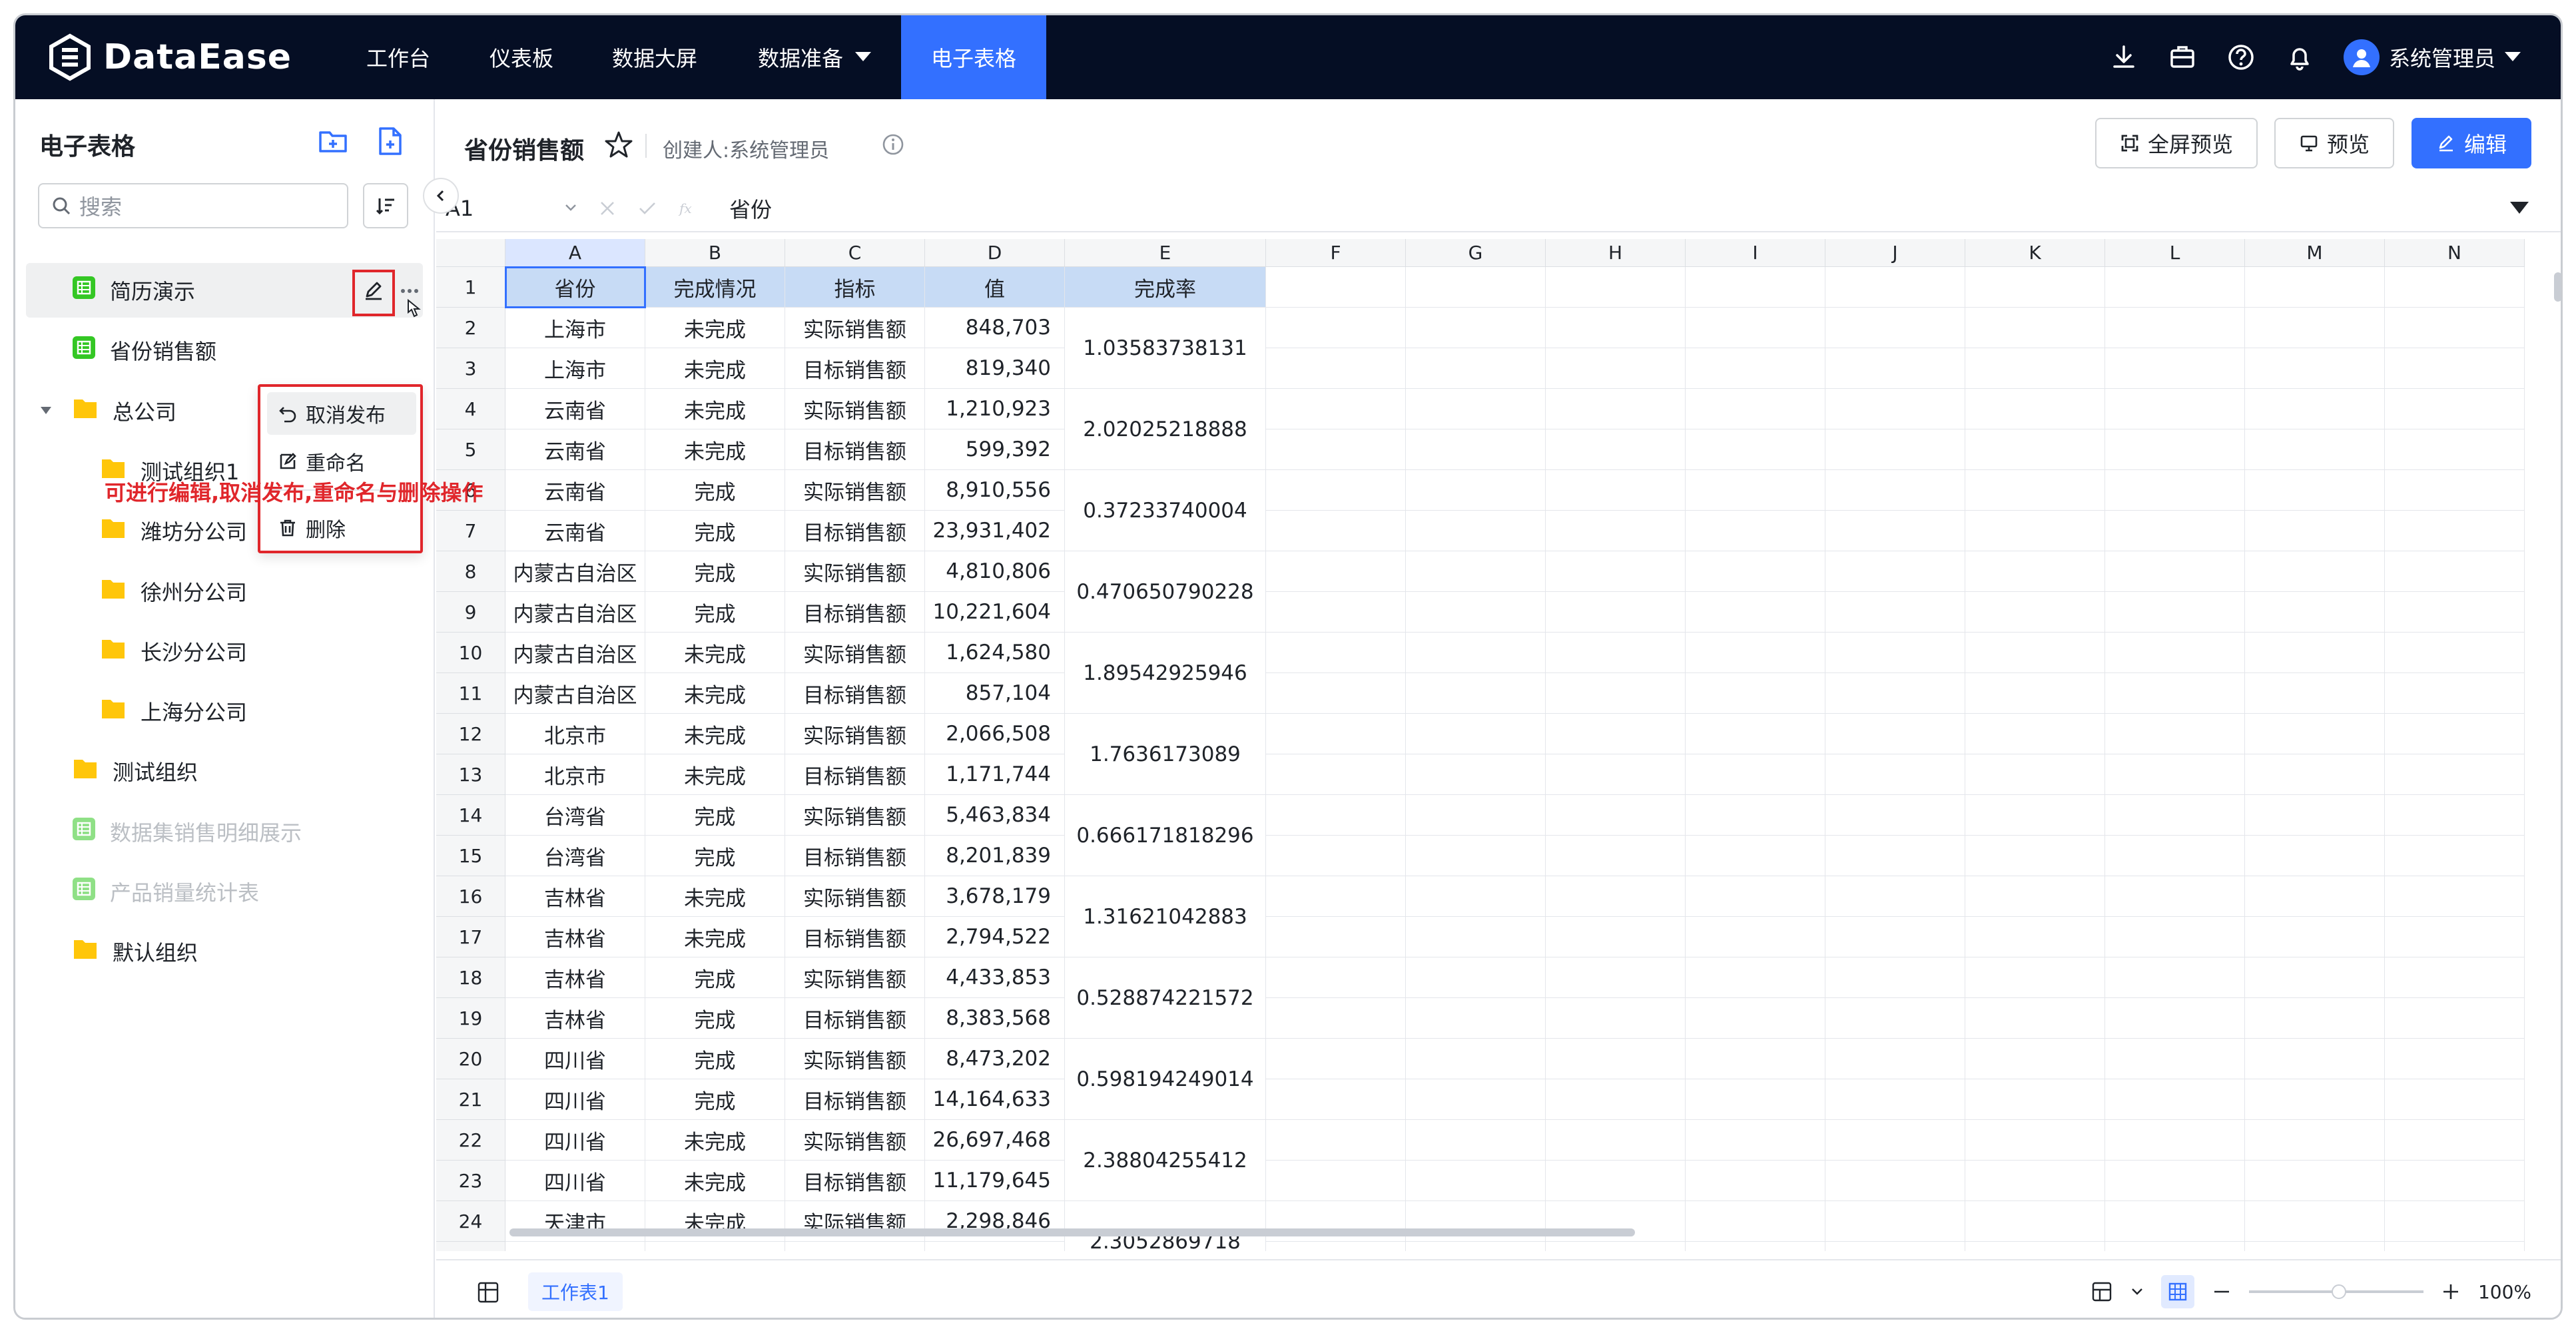  What do you see at coordinates (512, 209) in the screenshot?
I see `cell-reference: A1` at bounding box center [512, 209].